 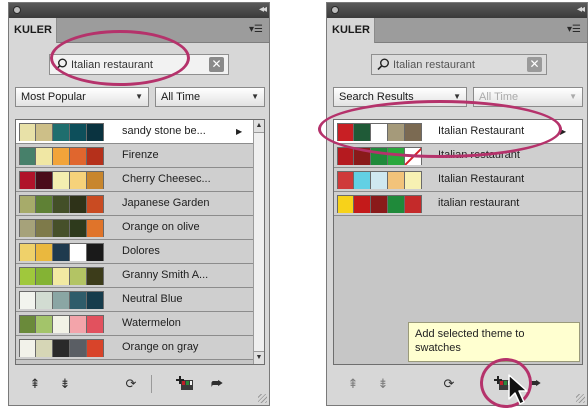 What do you see at coordinates (140, 348) in the screenshot?
I see `theme-row: Orange on gray` at bounding box center [140, 348].